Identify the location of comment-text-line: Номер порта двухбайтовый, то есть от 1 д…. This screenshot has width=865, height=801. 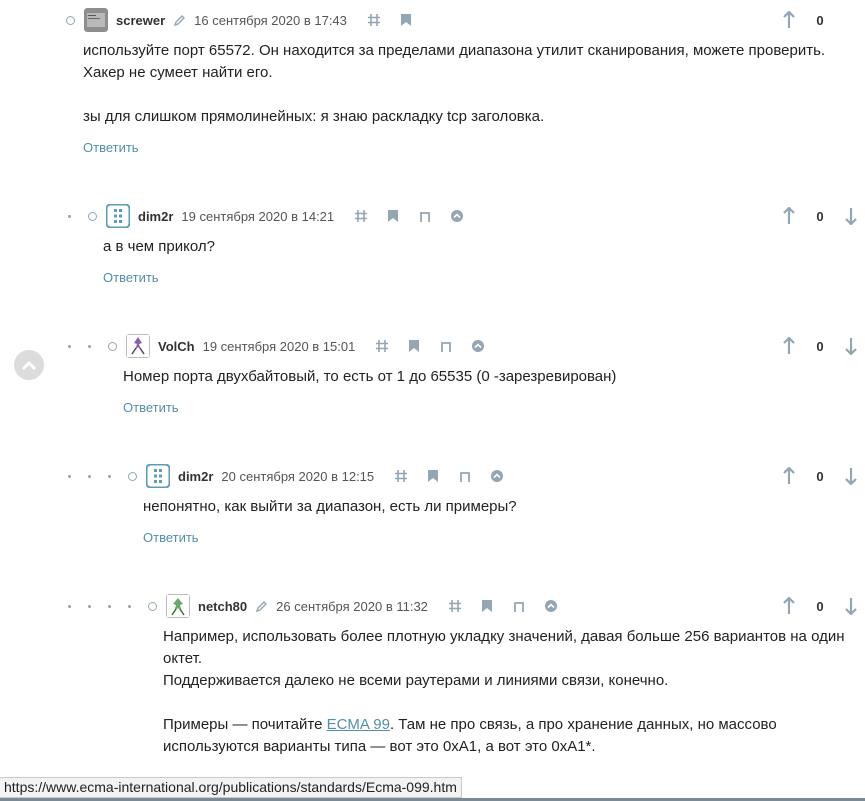
(370, 376).